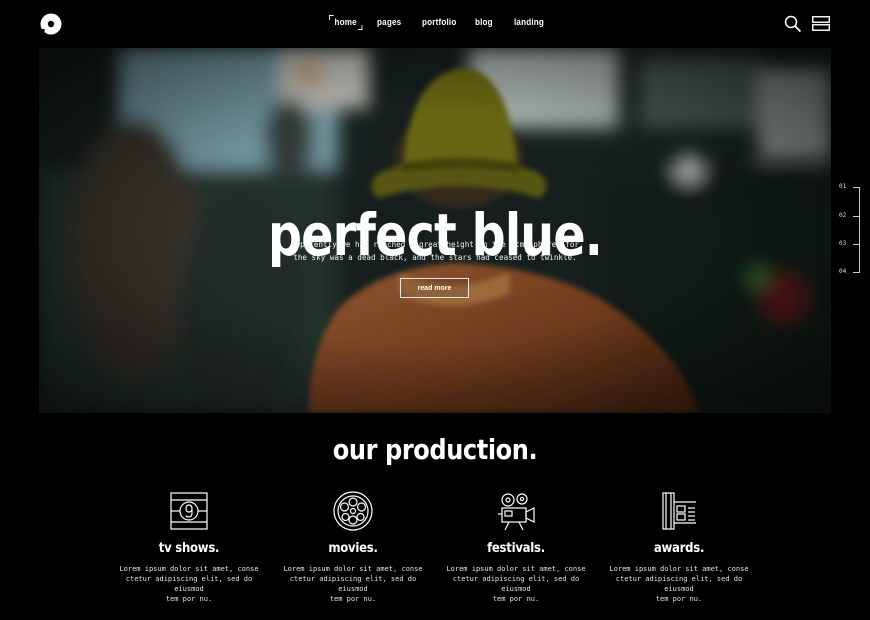 Image resolution: width=870 pixels, height=620 pixels. Describe the element at coordinates (842, 215) in the screenshot. I see `slide-dot-02: 02` at that location.